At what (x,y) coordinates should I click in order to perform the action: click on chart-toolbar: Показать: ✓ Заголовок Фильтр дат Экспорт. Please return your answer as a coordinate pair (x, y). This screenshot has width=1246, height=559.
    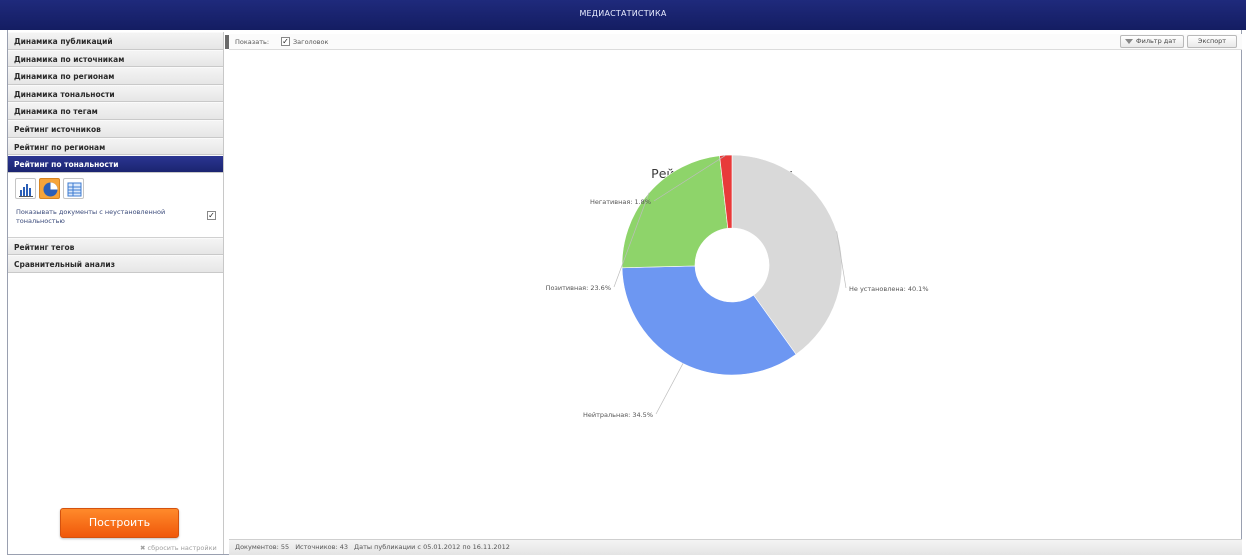
    Looking at the image, I should click on (735, 42).